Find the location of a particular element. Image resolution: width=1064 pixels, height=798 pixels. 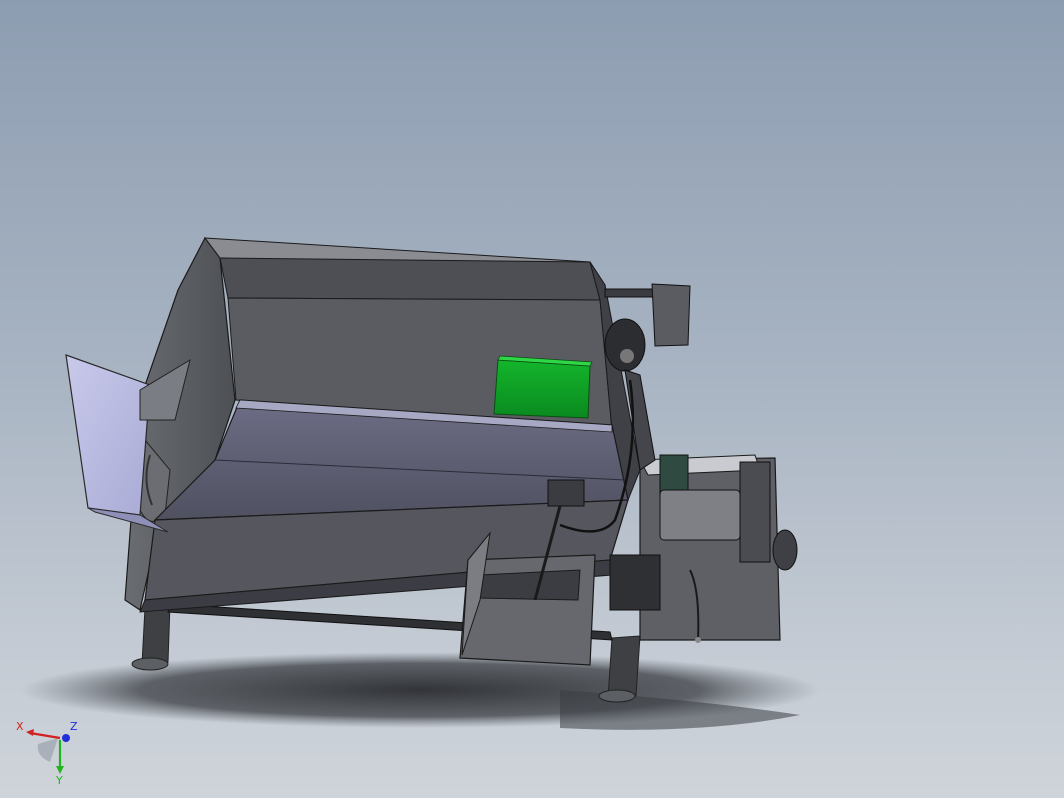

axis-triad: X Y Z is located at coordinates (47, 753).